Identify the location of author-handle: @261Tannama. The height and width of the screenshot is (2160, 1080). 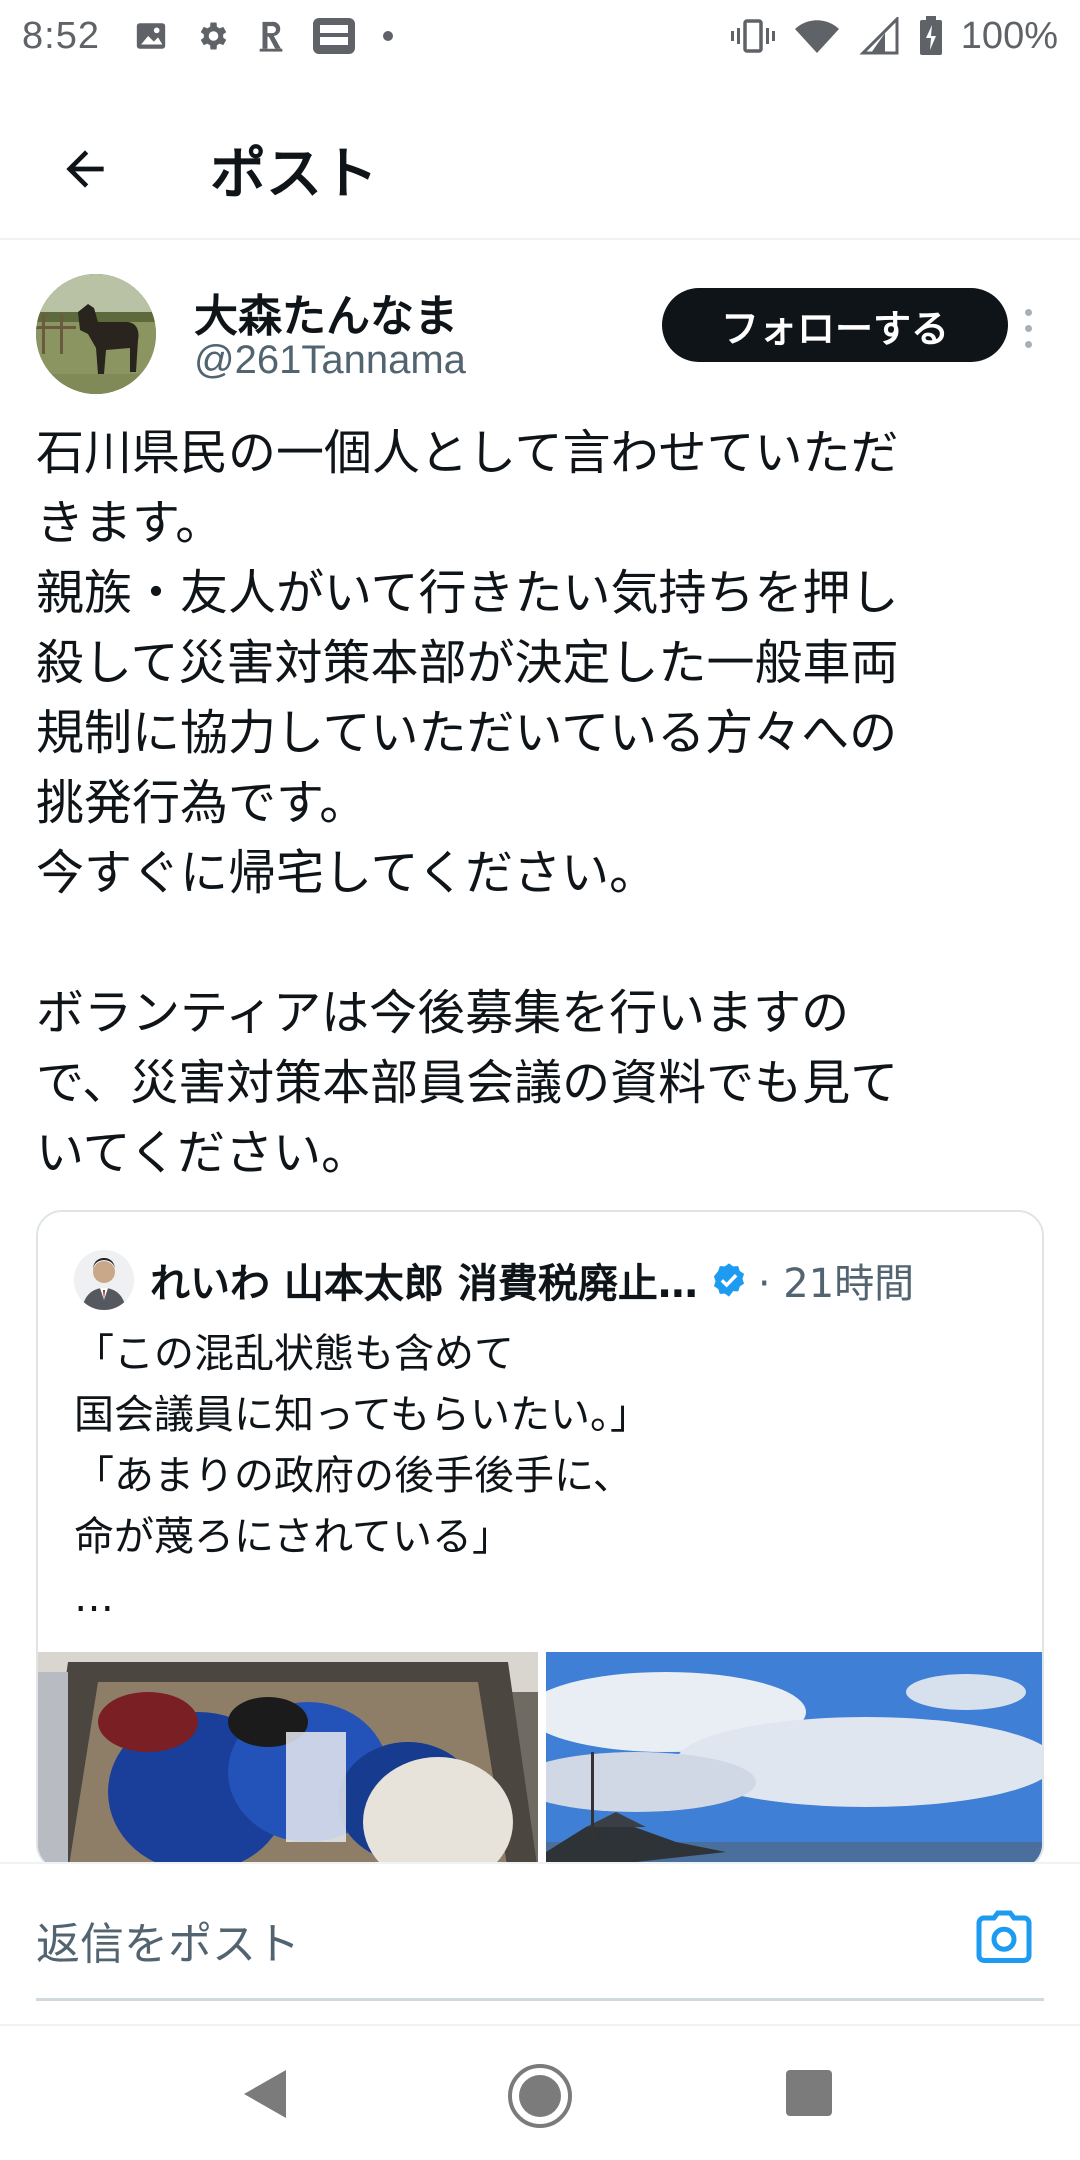
(330, 360).